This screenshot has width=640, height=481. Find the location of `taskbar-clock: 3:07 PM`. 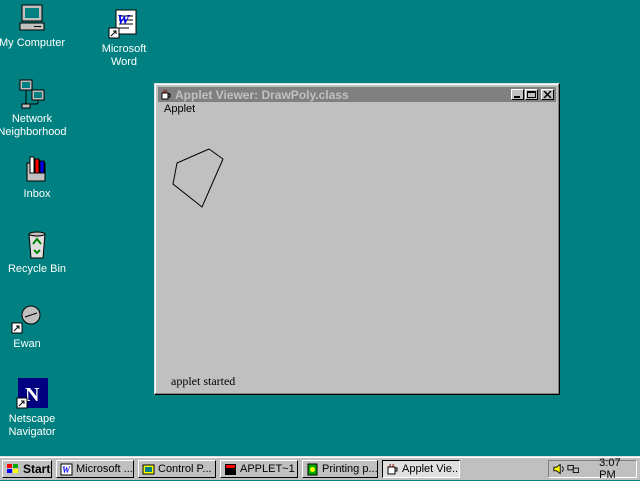

taskbar-clock: 3:07 PM is located at coordinates (617, 469).